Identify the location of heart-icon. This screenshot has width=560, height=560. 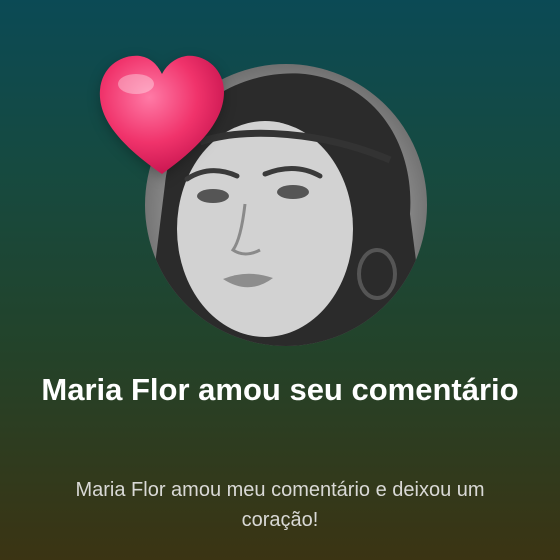
(162, 114).